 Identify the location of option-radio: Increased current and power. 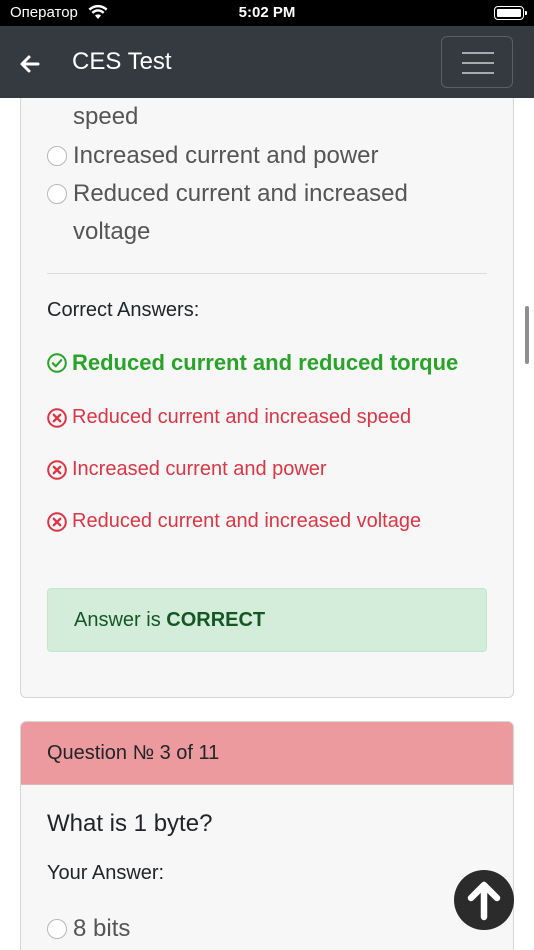
(213, 156).